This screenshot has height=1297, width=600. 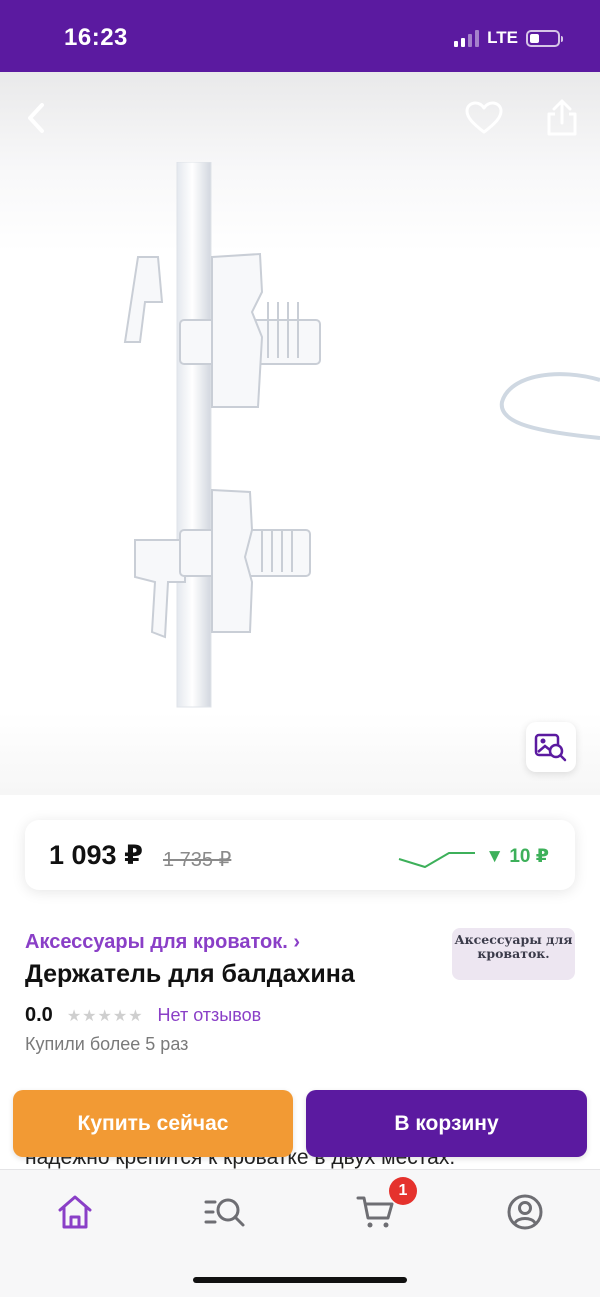 I want to click on rating-value: 0.0, so click(x=39, y=1015).